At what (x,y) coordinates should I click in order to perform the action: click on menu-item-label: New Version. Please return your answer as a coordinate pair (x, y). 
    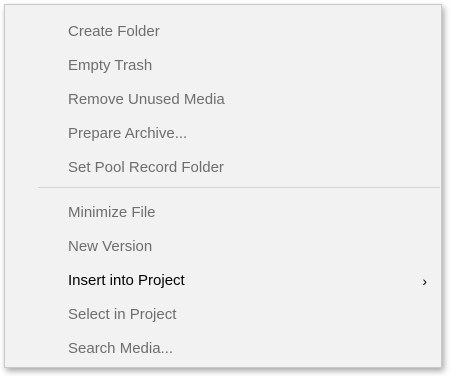
    Looking at the image, I should click on (110, 246).